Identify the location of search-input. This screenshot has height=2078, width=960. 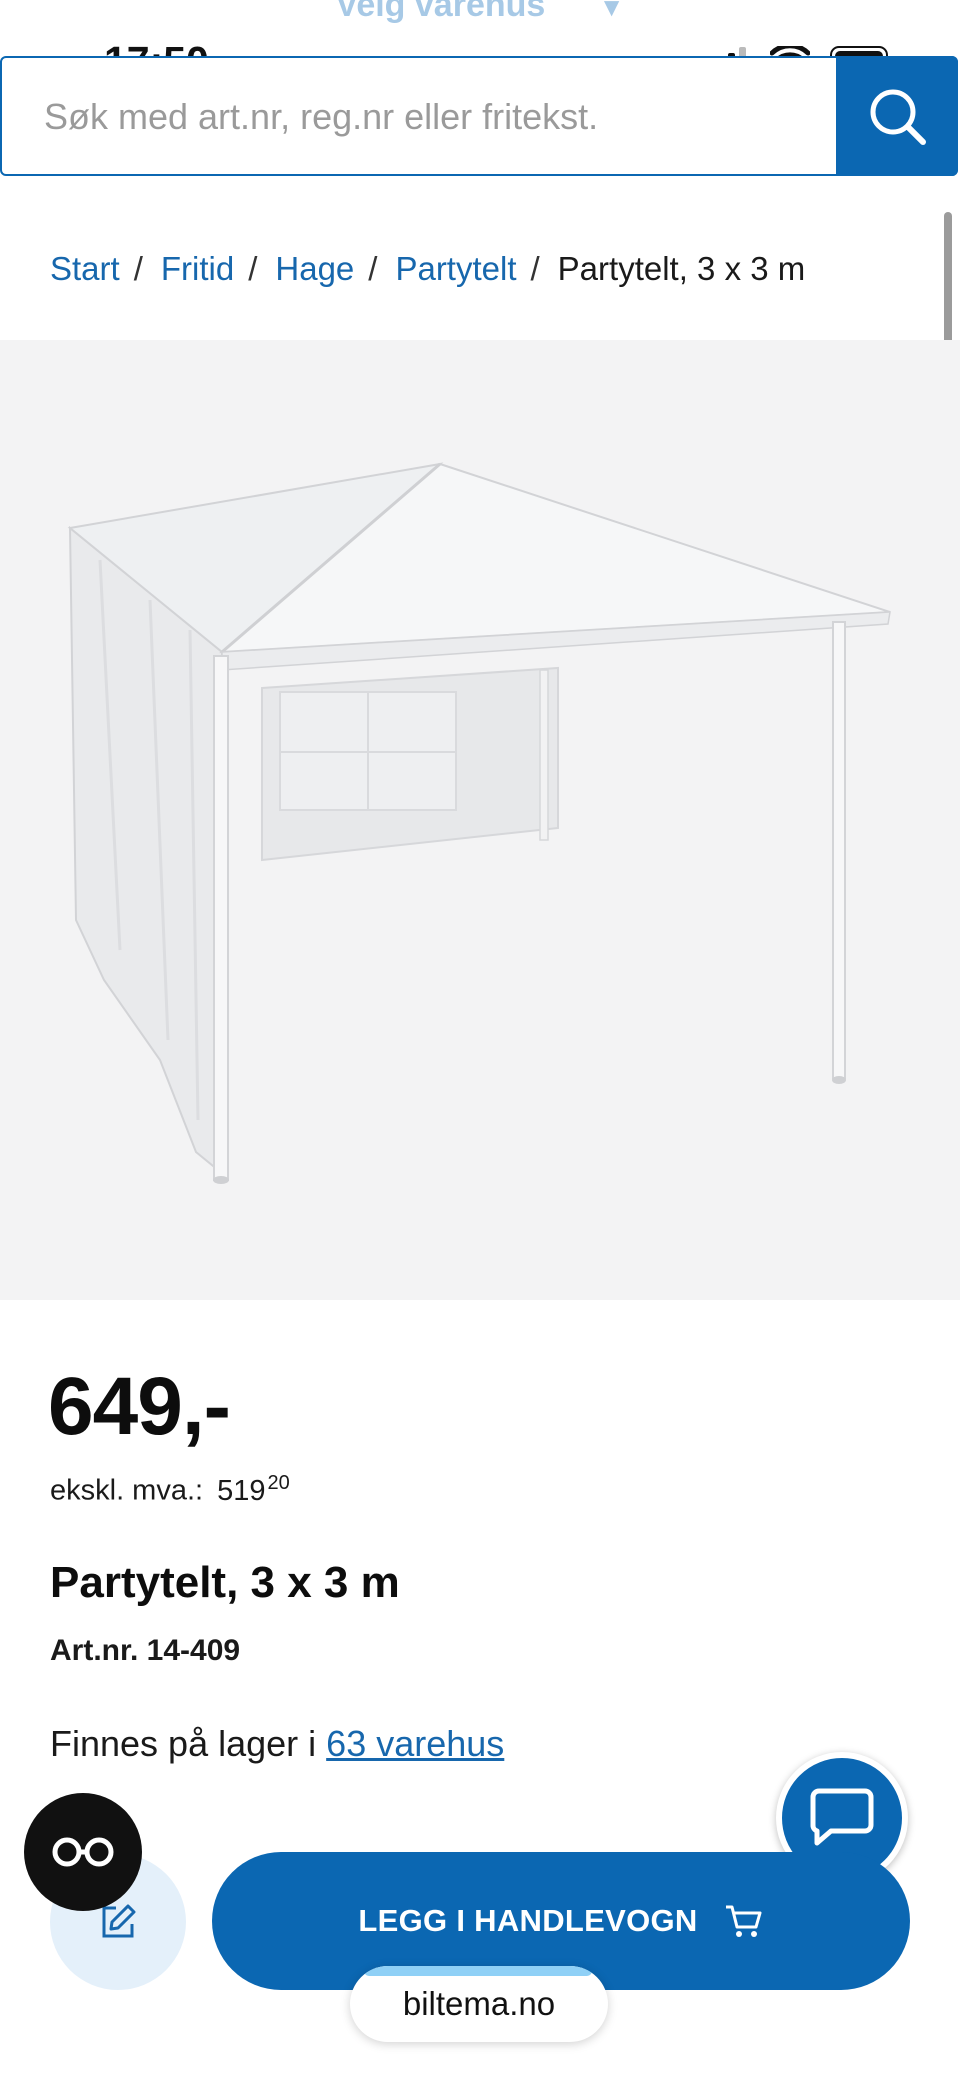
(429, 117).